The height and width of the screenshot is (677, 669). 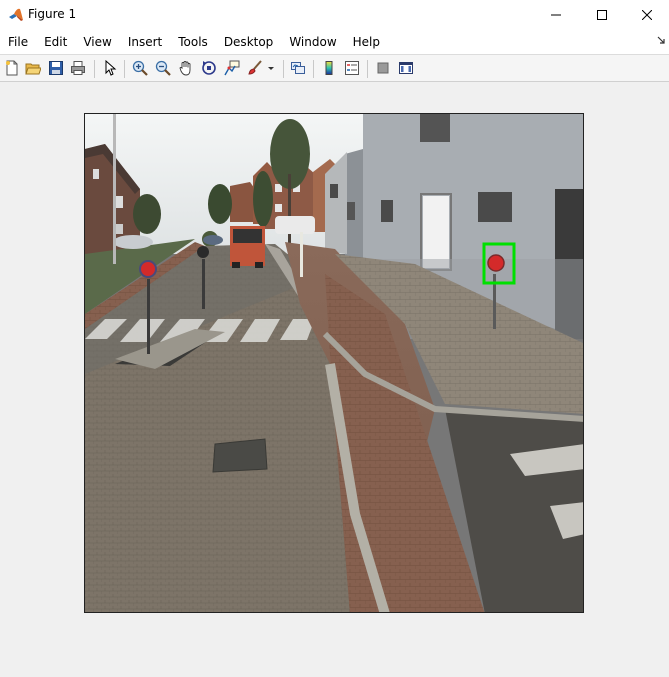 What do you see at coordinates (209, 68) in the screenshot?
I see `rotate-3d-icon` at bounding box center [209, 68].